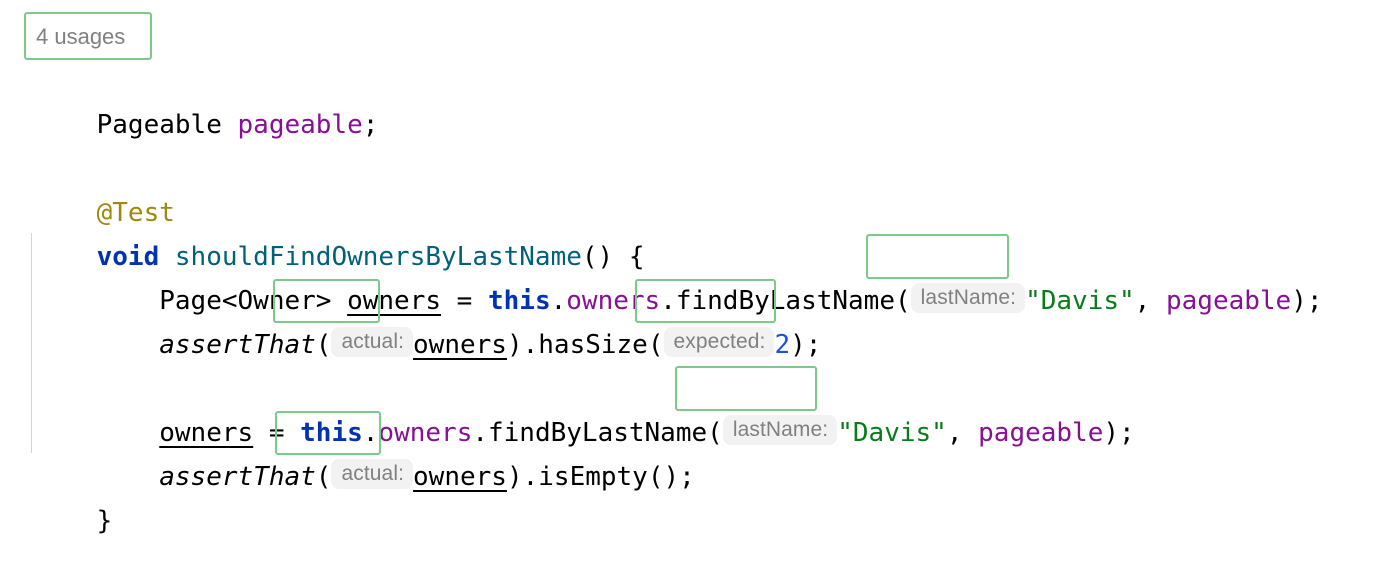 The width and height of the screenshot is (1376, 587). I want to click on token-arg-pageable-2: pageable, so click(1041, 433).